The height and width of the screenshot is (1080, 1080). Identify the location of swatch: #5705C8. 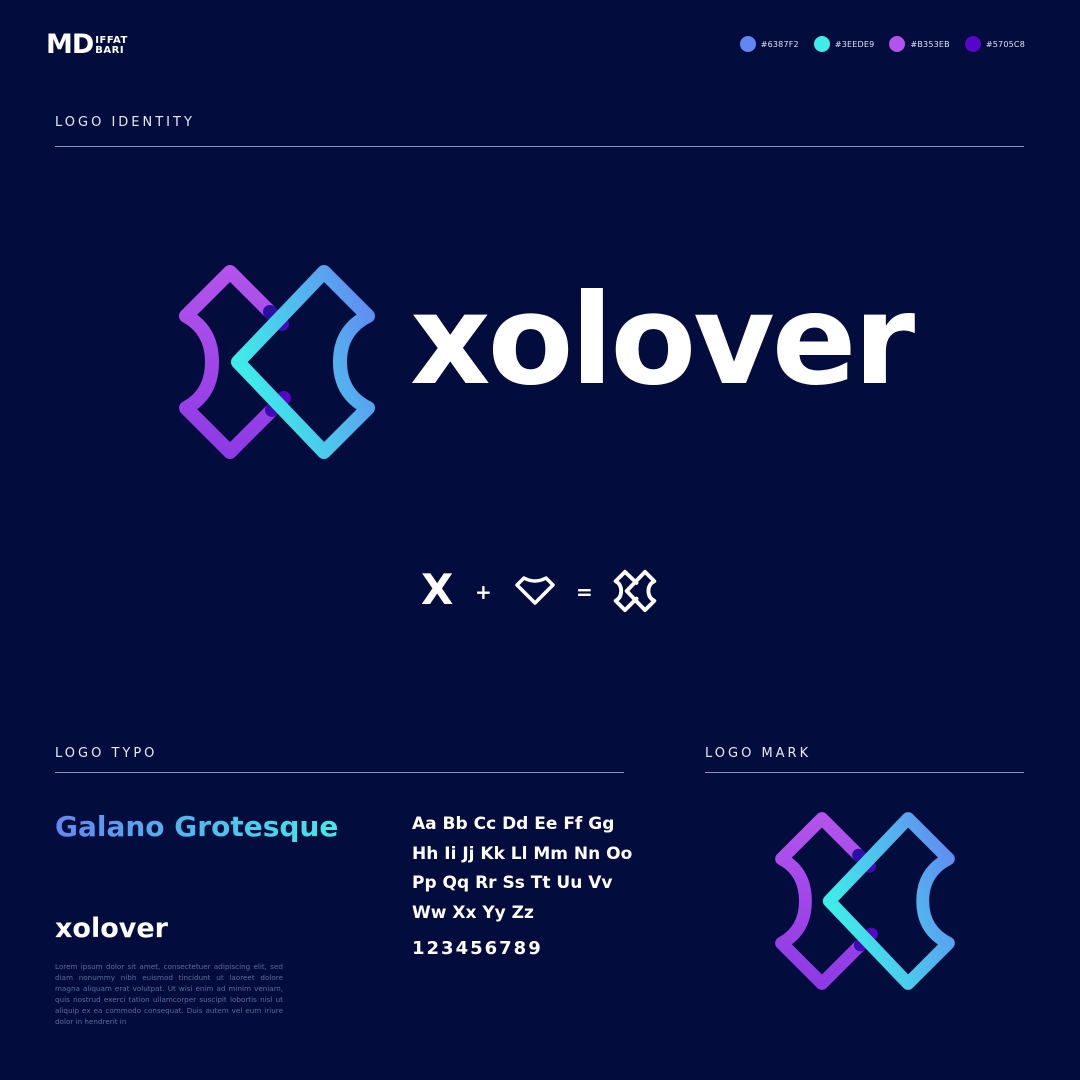
(994, 44).